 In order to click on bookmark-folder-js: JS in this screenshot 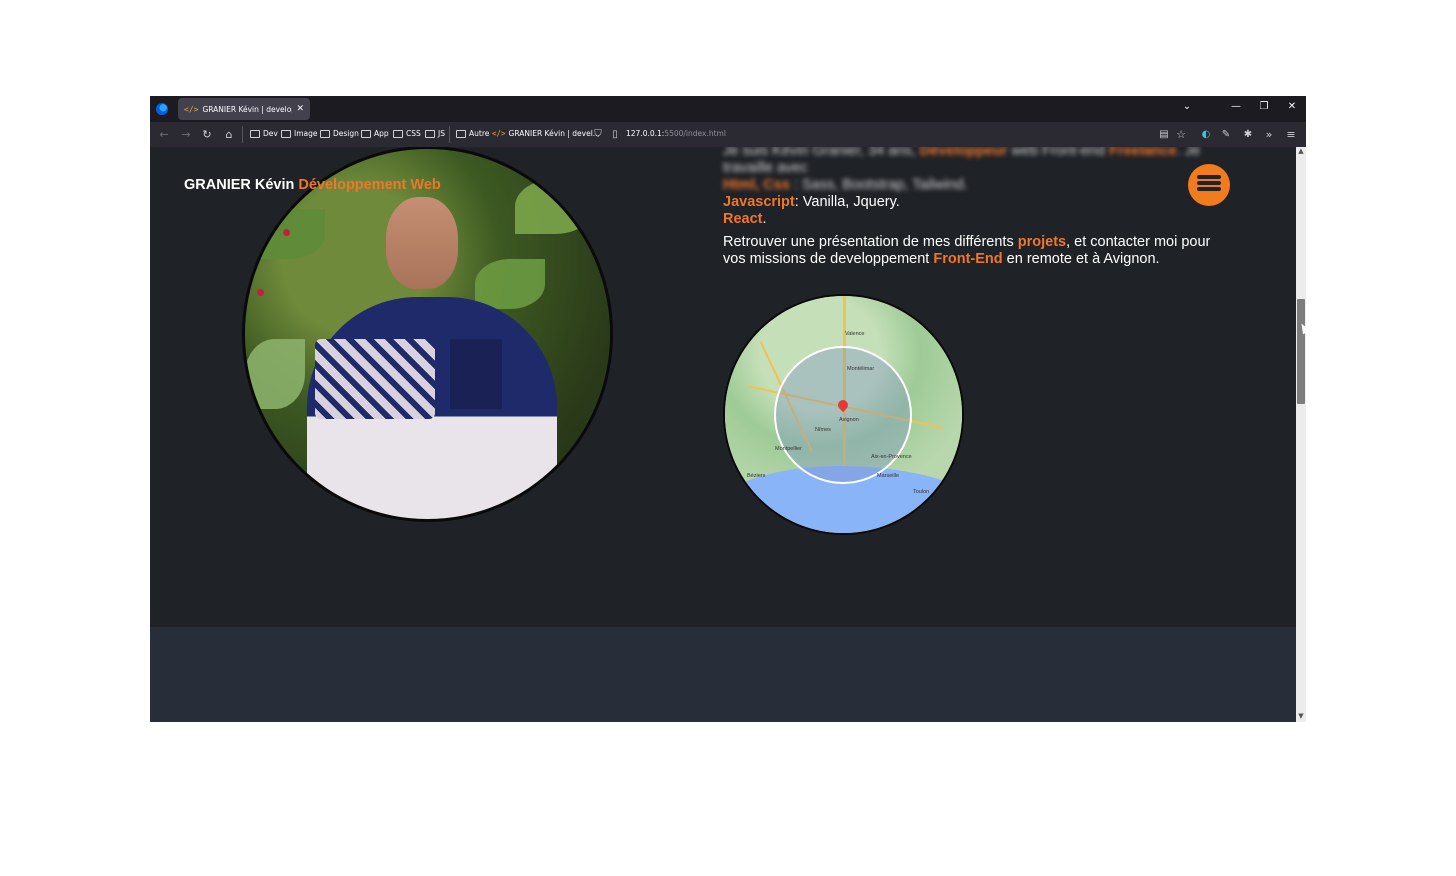, I will do `click(435, 133)`.